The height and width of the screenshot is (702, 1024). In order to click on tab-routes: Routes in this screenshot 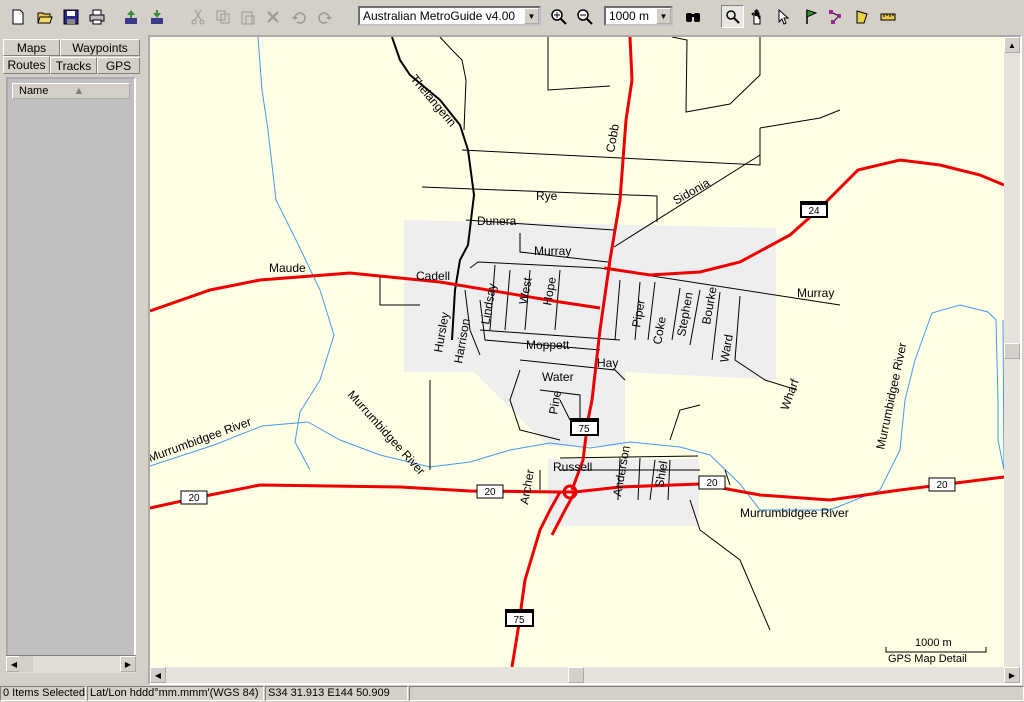, I will do `click(26, 65)`.